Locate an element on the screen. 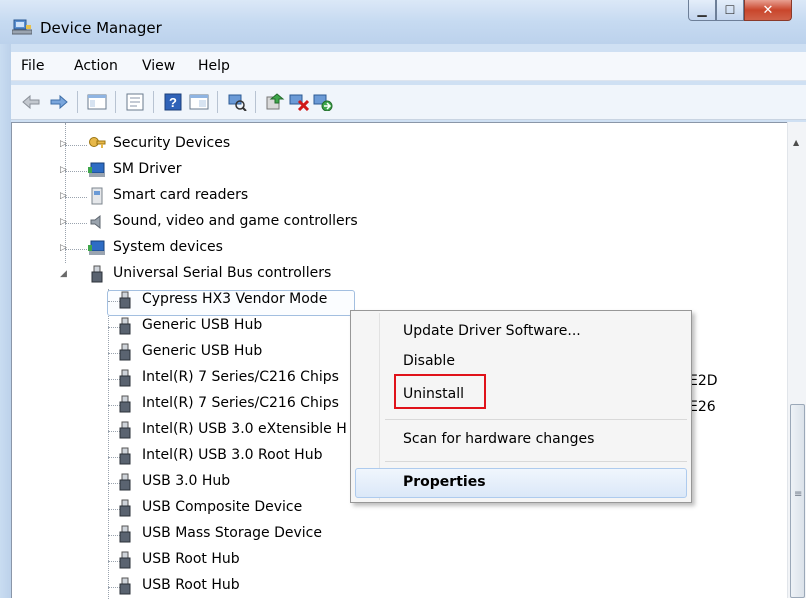 Image resolution: width=806 pixels, height=599 pixels. tree-item-usb-device: USB 3.0 Hub is located at coordinates (186, 481).